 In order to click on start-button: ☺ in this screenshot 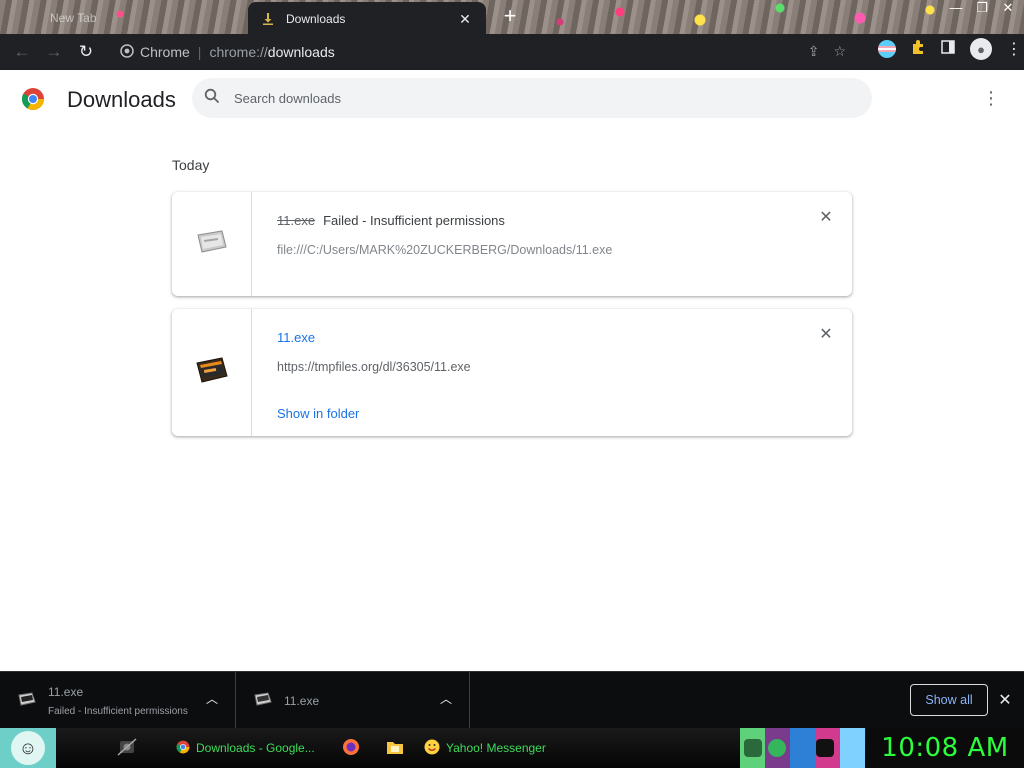, I will do `click(28, 748)`.